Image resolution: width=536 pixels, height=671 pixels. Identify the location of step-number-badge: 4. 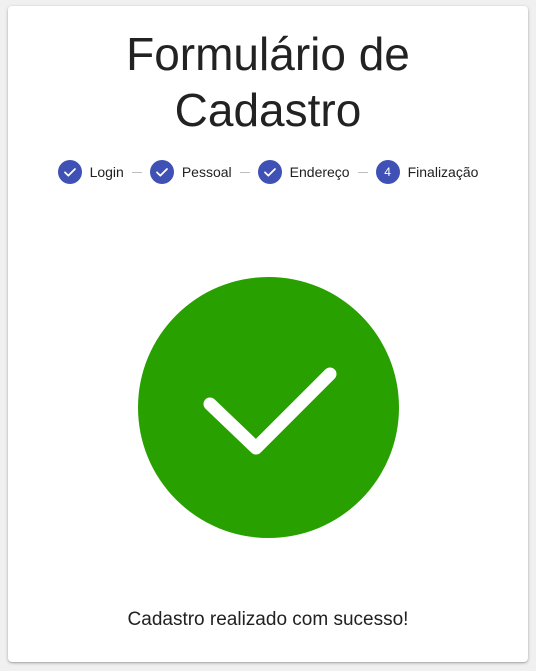
(387, 172).